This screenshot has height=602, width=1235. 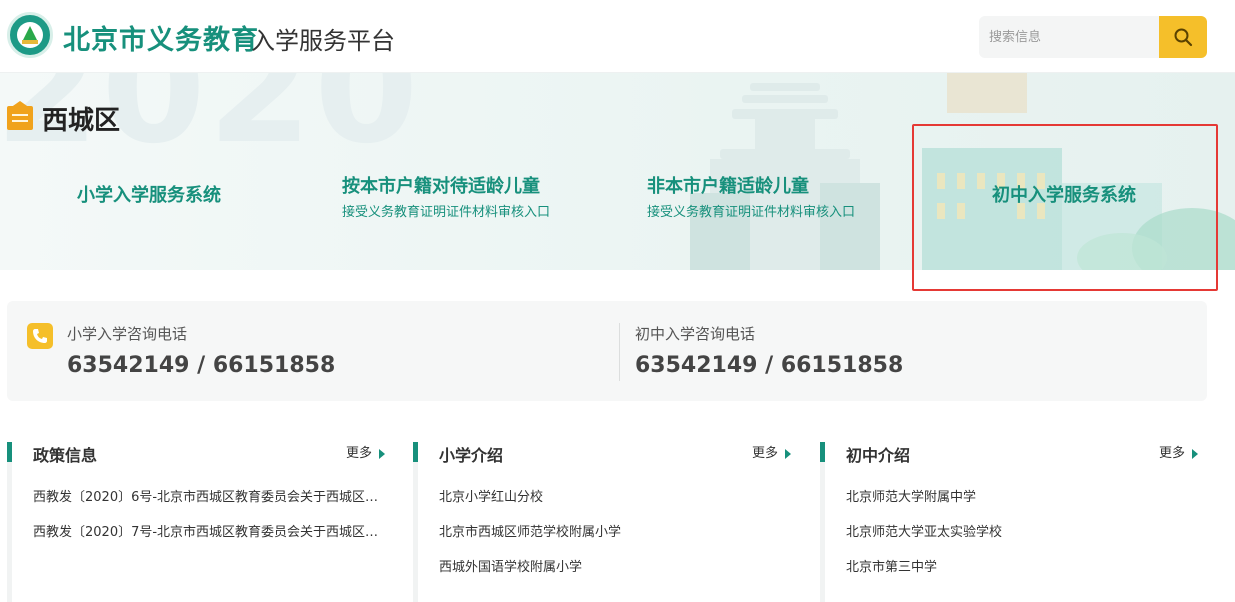 I want to click on search-input, so click(x=1069, y=37).